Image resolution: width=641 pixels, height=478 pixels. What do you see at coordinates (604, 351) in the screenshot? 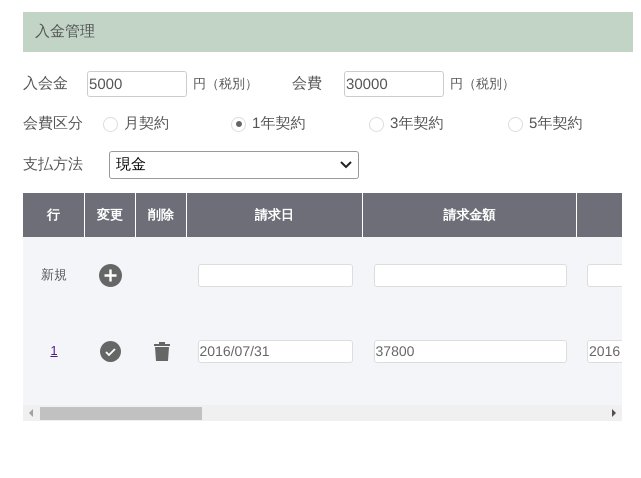
I see `text-input: 2016` at bounding box center [604, 351].